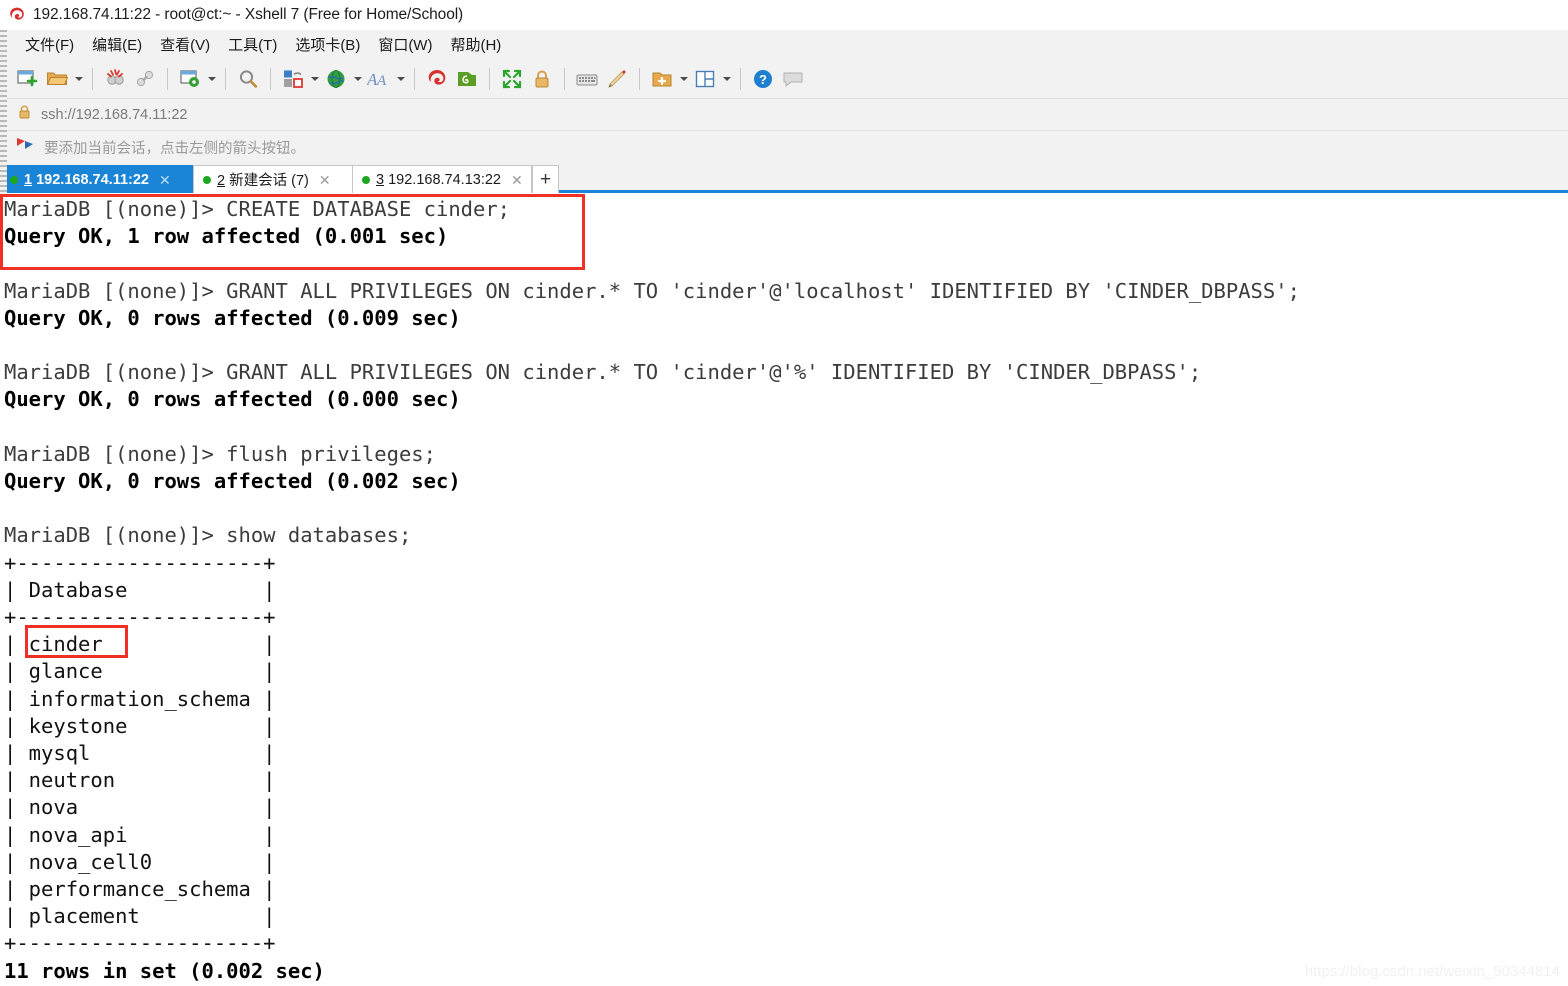  Describe the element at coordinates (232, 481) in the screenshot. I see `terminal-line-10: Query OK, 0 rows affected (0.002 sec)` at that location.